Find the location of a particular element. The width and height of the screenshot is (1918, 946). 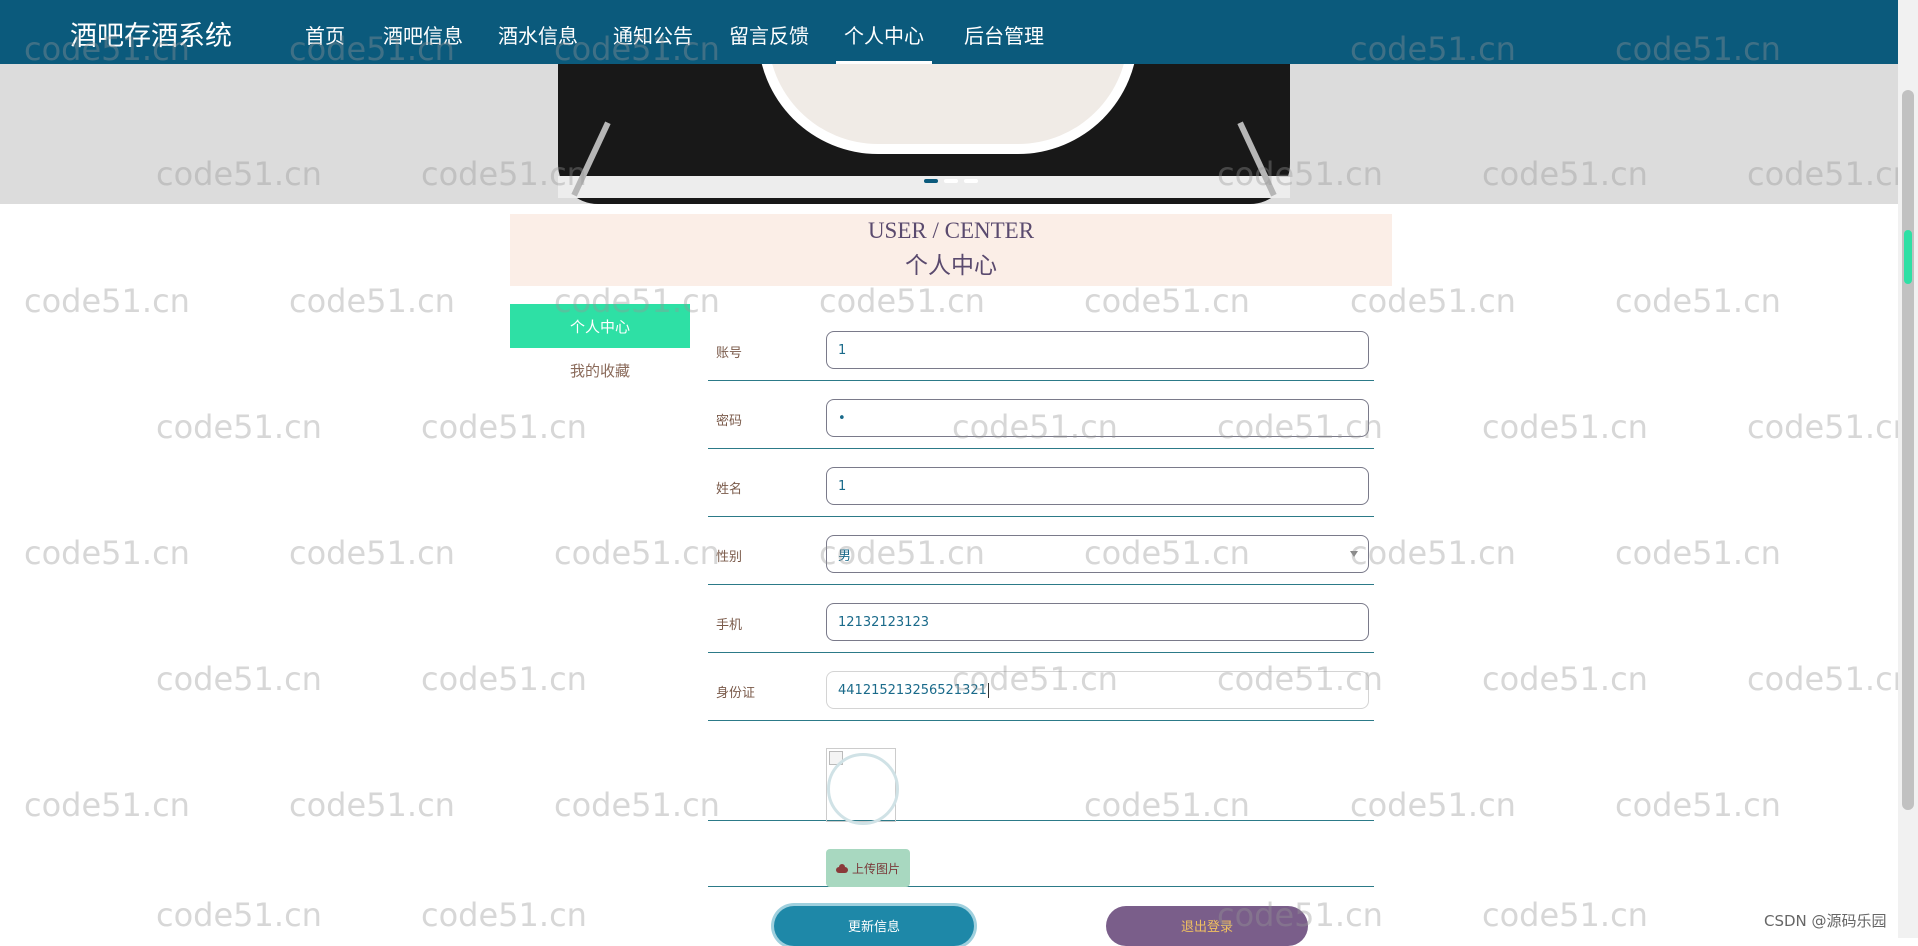

account-label: 账号 is located at coordinates (729, 353).